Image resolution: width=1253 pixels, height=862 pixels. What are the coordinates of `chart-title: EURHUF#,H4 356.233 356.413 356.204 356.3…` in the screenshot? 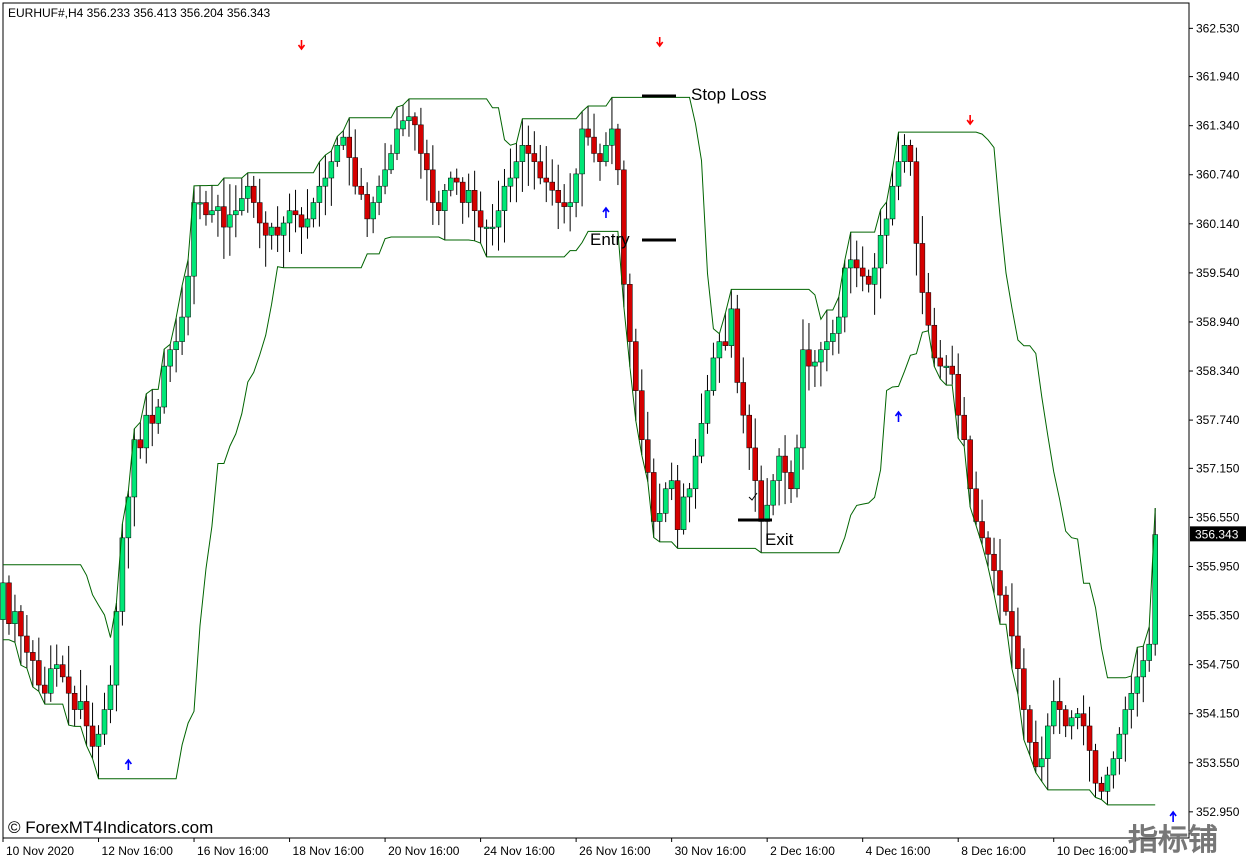 It's located at (139, 13).